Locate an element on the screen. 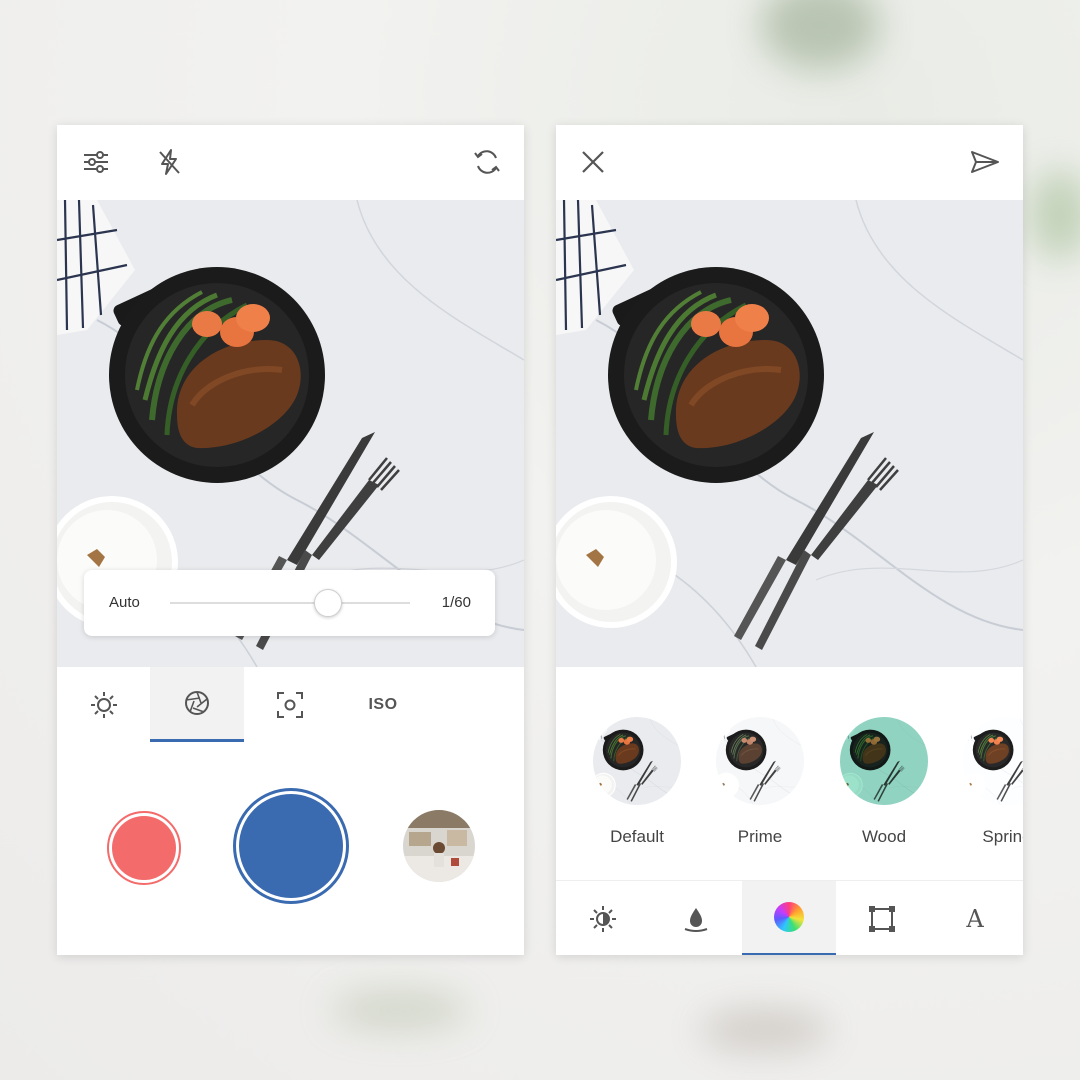 This screenshot has width=1080, height=1080. brightness-icon is located at coordinates (104, 704).